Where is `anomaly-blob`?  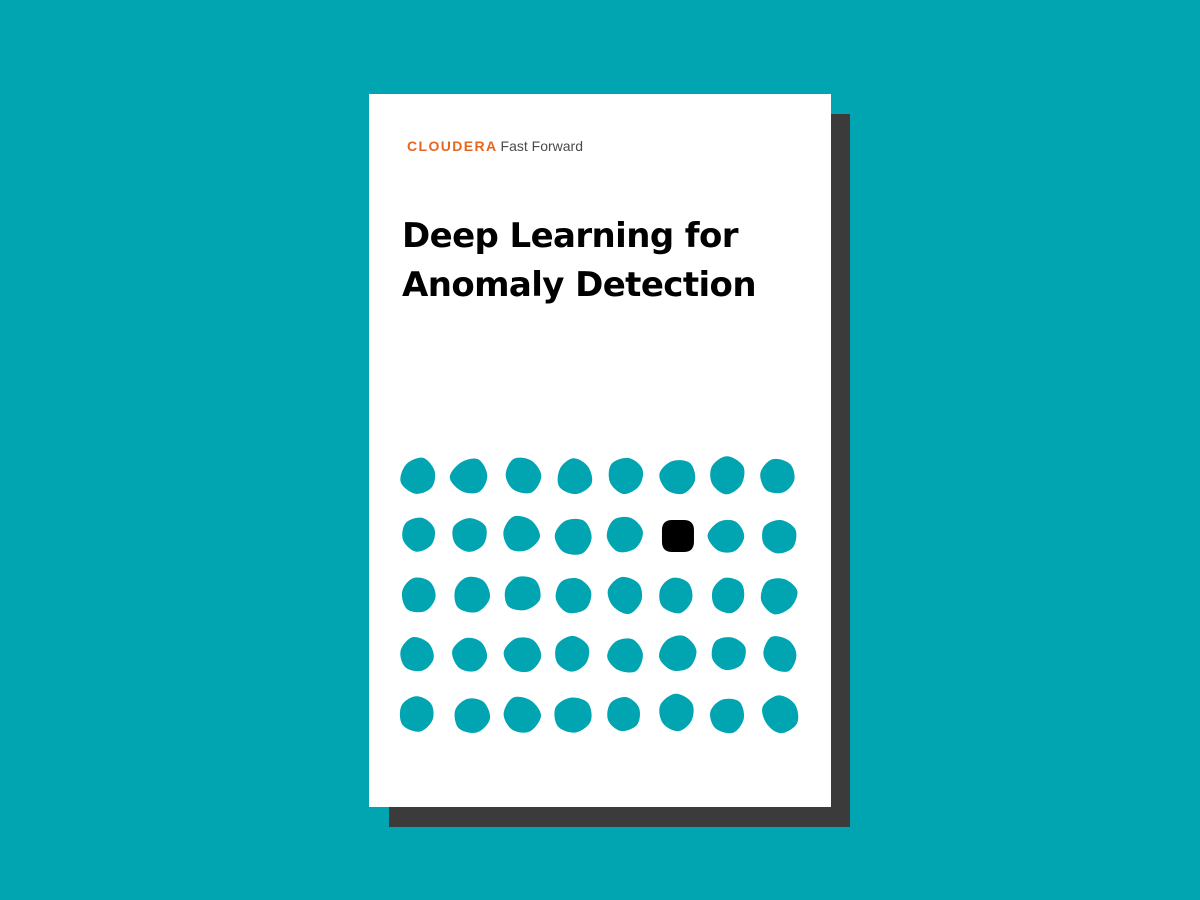
anomaly-blob is located at coordinates (677, 535).